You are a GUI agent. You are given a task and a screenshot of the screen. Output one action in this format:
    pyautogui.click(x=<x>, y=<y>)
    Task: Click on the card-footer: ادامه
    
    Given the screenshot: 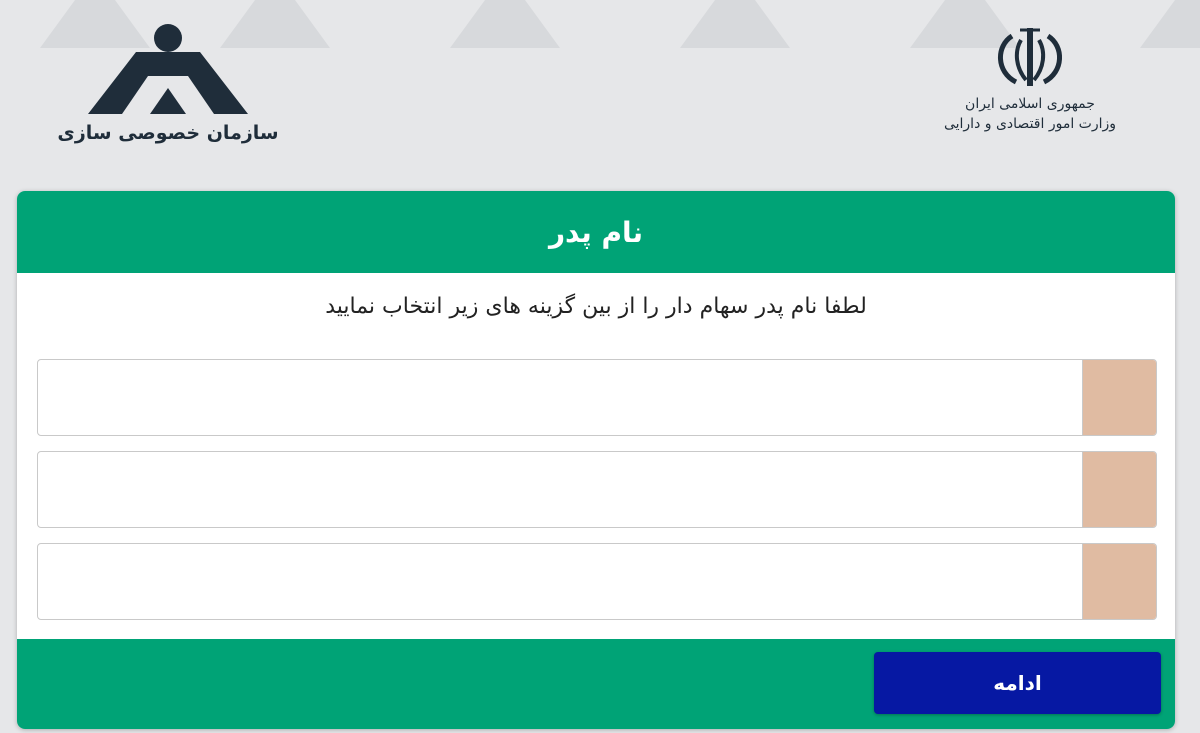 What is the action you would take?
    pyautogui.click(x=596, y=684)
    